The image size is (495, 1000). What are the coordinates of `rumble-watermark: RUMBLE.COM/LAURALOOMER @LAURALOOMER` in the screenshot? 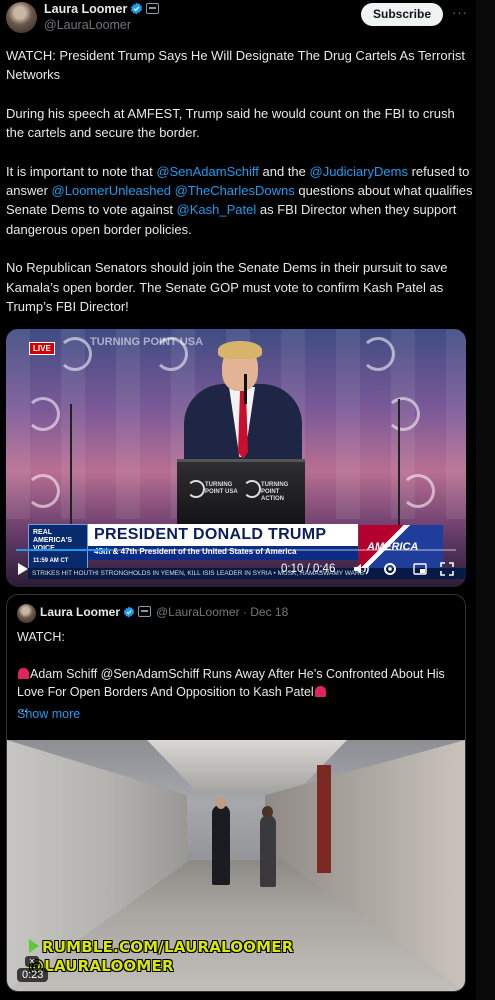 It's located at (161, 957).